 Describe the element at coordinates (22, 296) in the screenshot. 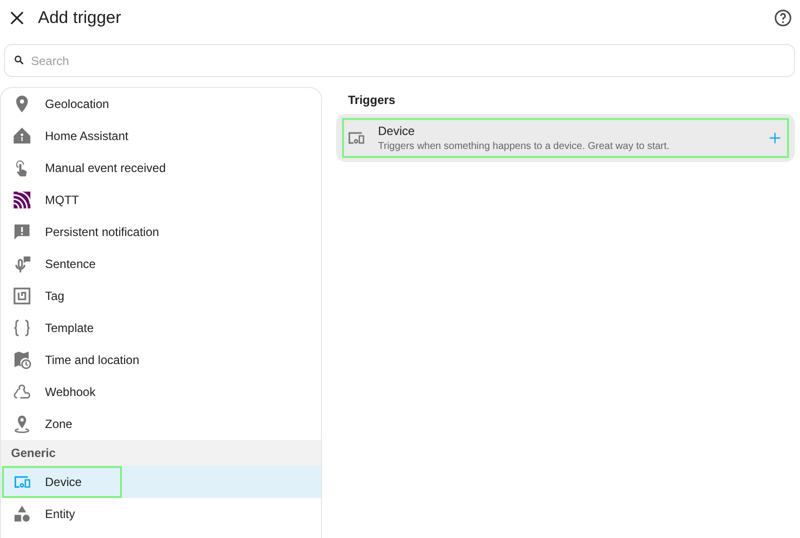

I see `tag-icon` at that location.